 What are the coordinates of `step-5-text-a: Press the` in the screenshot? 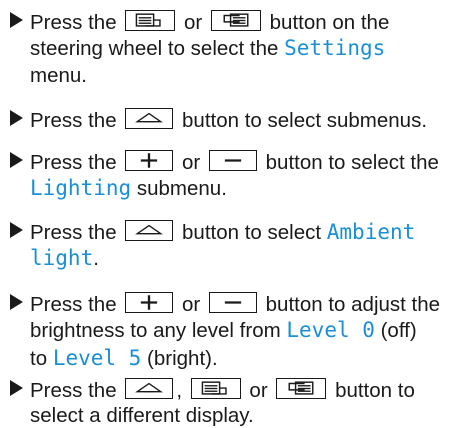 It's located at (73, 304).